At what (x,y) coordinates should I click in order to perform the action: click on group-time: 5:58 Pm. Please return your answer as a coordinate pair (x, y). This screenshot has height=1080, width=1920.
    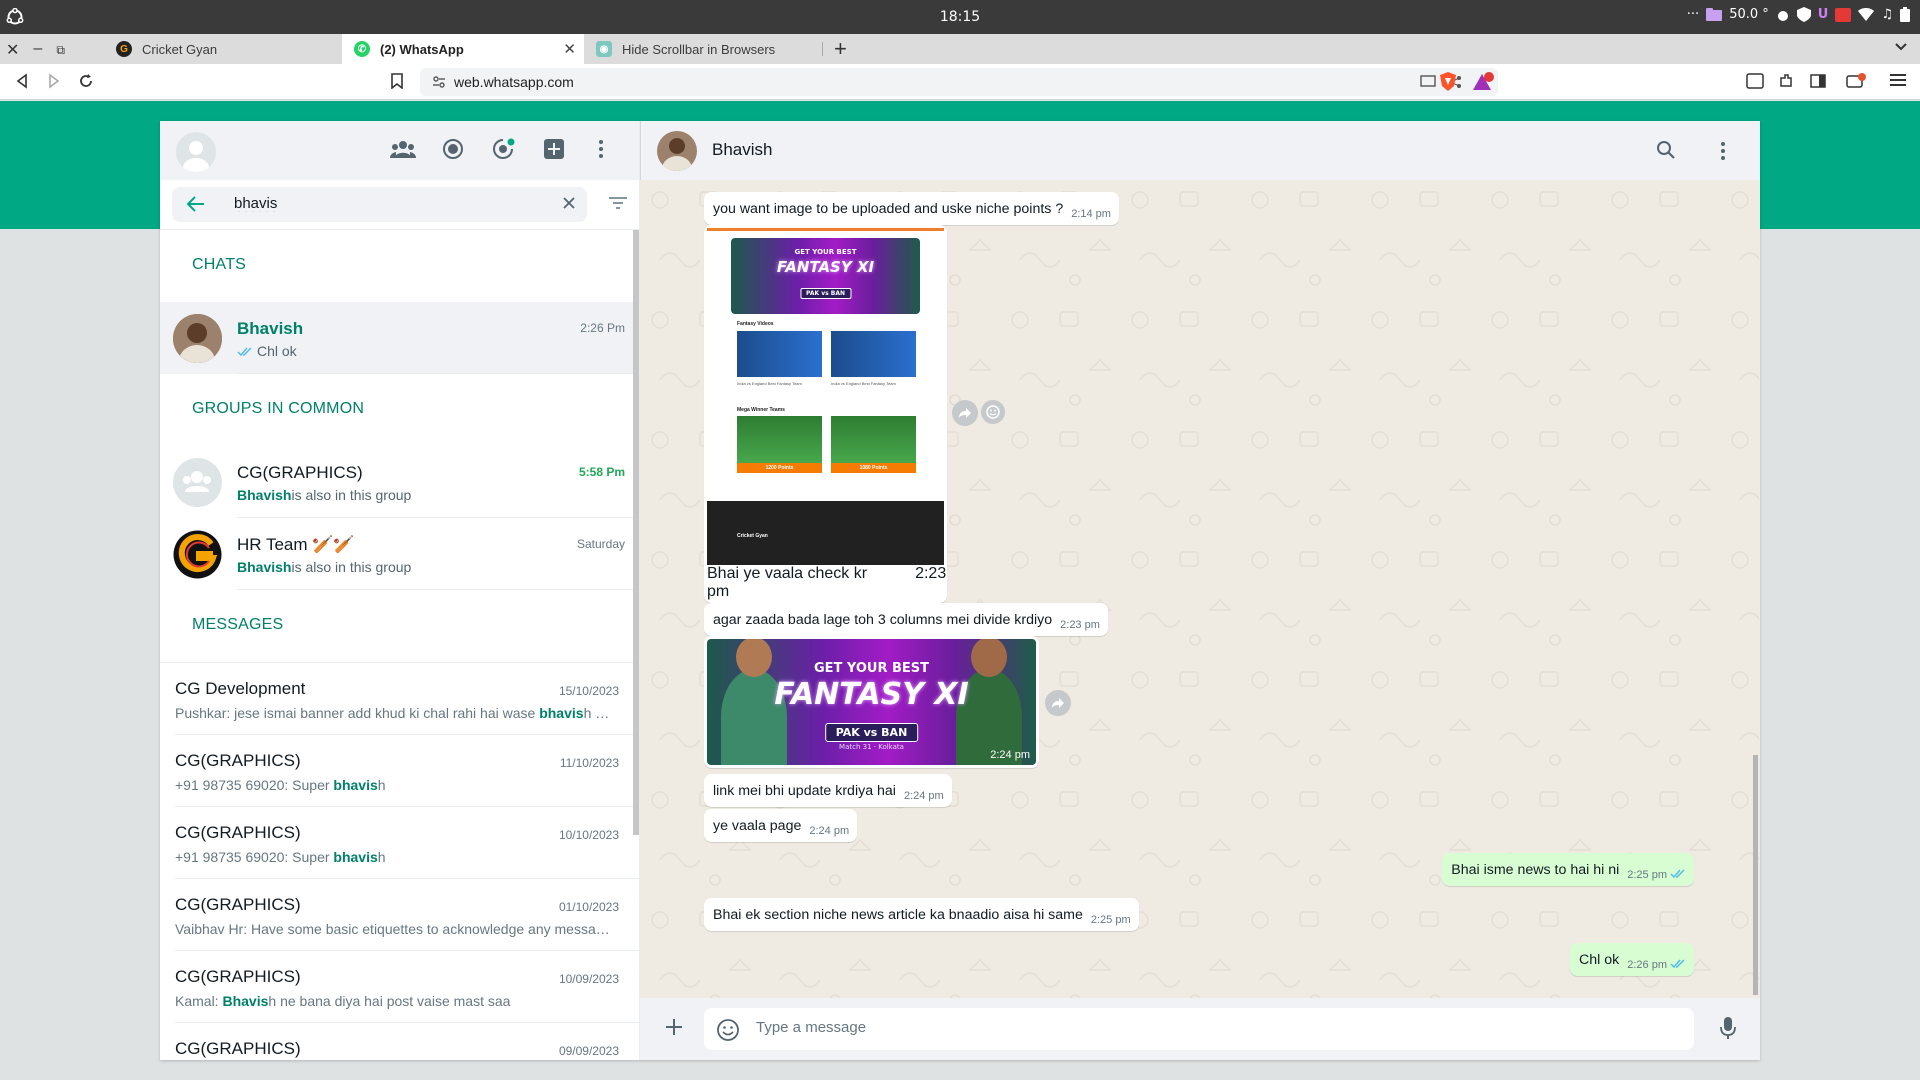
    Looking at the image, I should click on (601, 472).